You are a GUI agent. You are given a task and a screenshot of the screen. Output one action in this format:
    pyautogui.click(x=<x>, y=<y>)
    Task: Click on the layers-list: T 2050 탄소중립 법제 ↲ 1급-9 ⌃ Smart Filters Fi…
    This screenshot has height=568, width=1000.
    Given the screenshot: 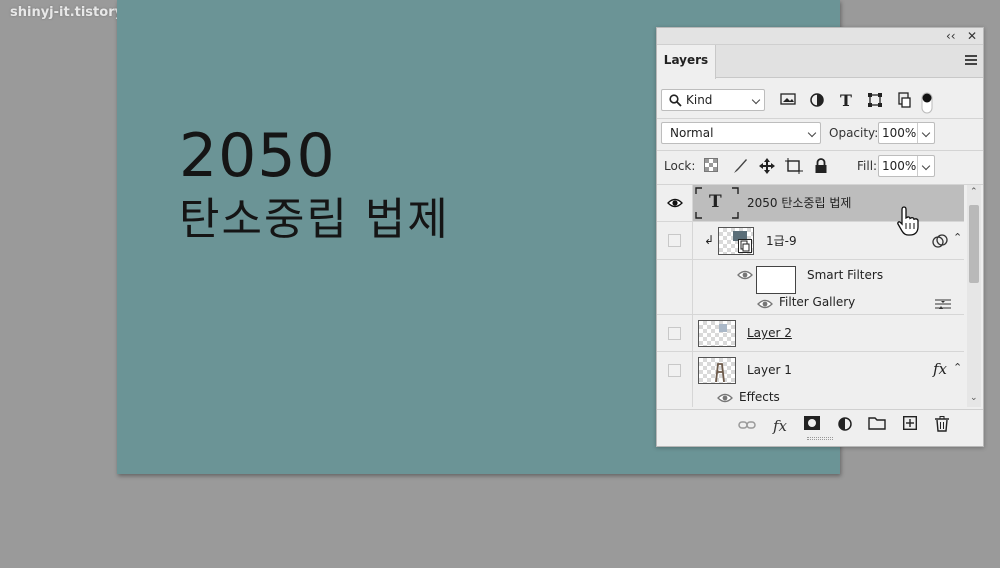 What is the action you would take?
    pyautogui.click(x=820, y=296)
    